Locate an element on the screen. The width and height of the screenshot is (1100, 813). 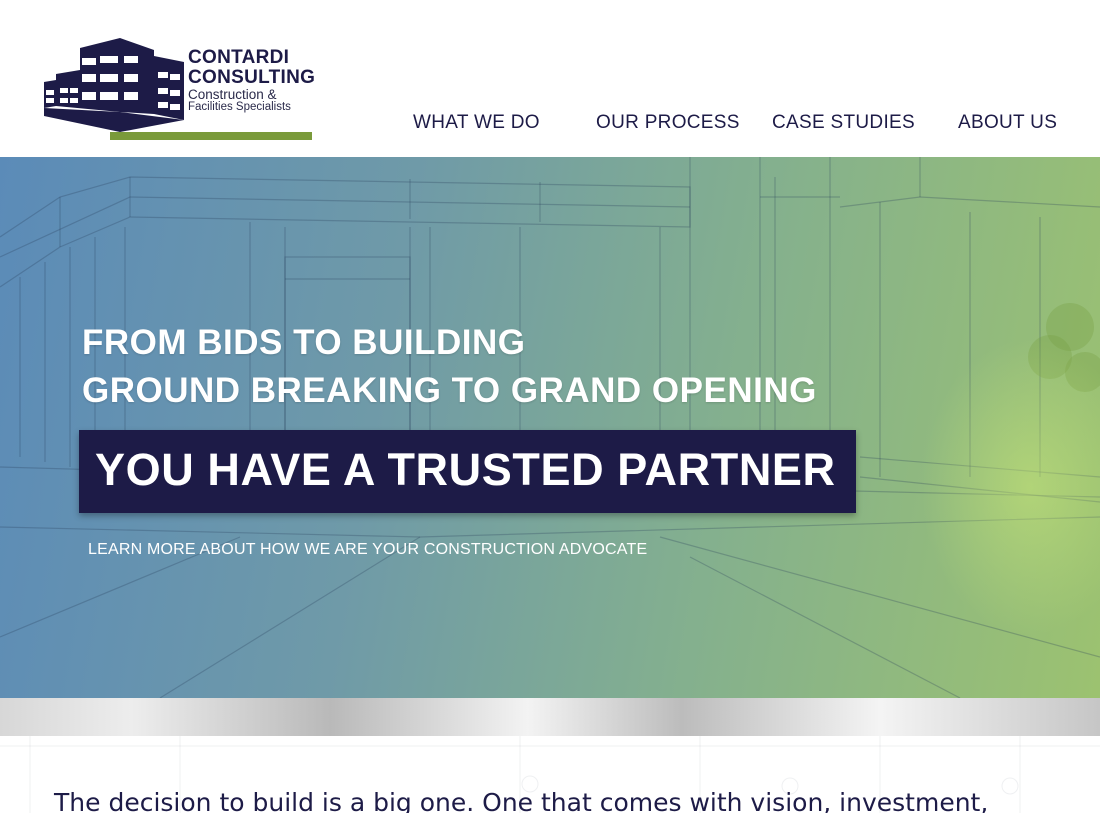
brand-name-line1: CONTARDI is located at coordinates (239, 57).